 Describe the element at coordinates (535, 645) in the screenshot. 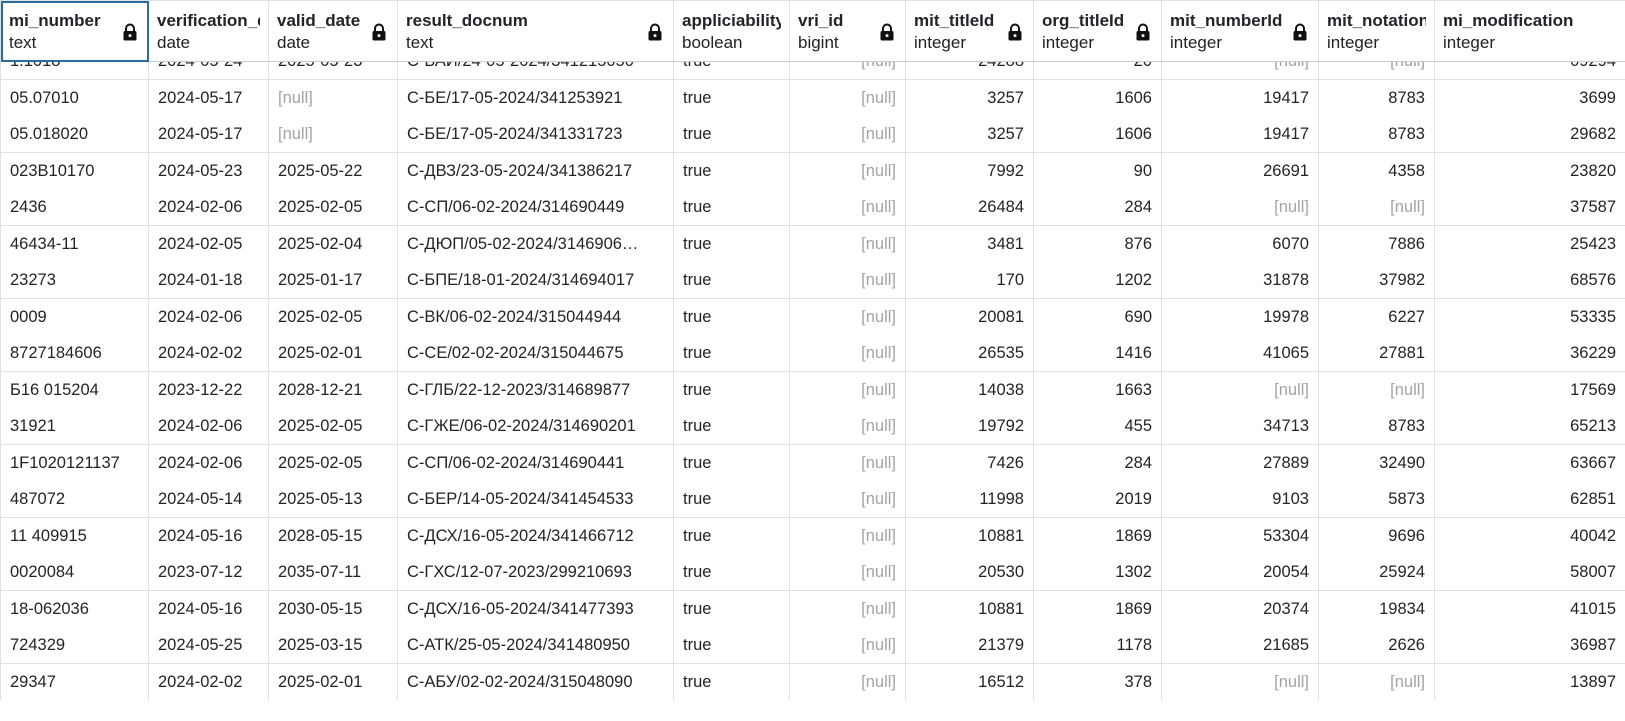

I see `table-cell: С-АТК/25-05-2024/341480950` at that location.